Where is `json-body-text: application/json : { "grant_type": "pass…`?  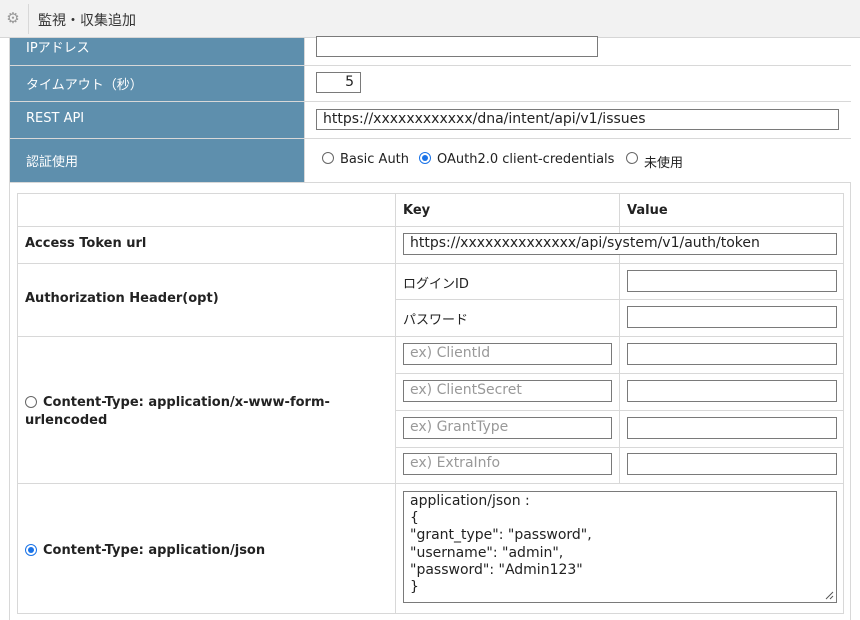 json-body-text: application/json : { "grant_type": "pass… is located at coordinates (501, 544).